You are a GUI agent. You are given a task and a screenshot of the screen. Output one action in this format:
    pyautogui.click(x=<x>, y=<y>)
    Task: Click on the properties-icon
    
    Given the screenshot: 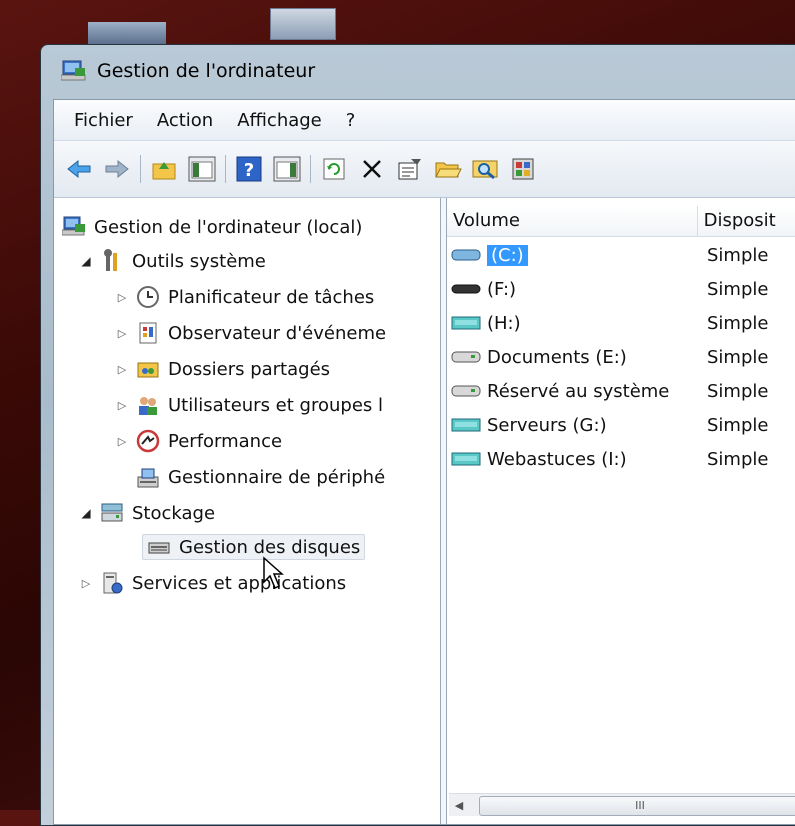 What is the action you would take?
    pyautogui.click(x=410, y=169)
    